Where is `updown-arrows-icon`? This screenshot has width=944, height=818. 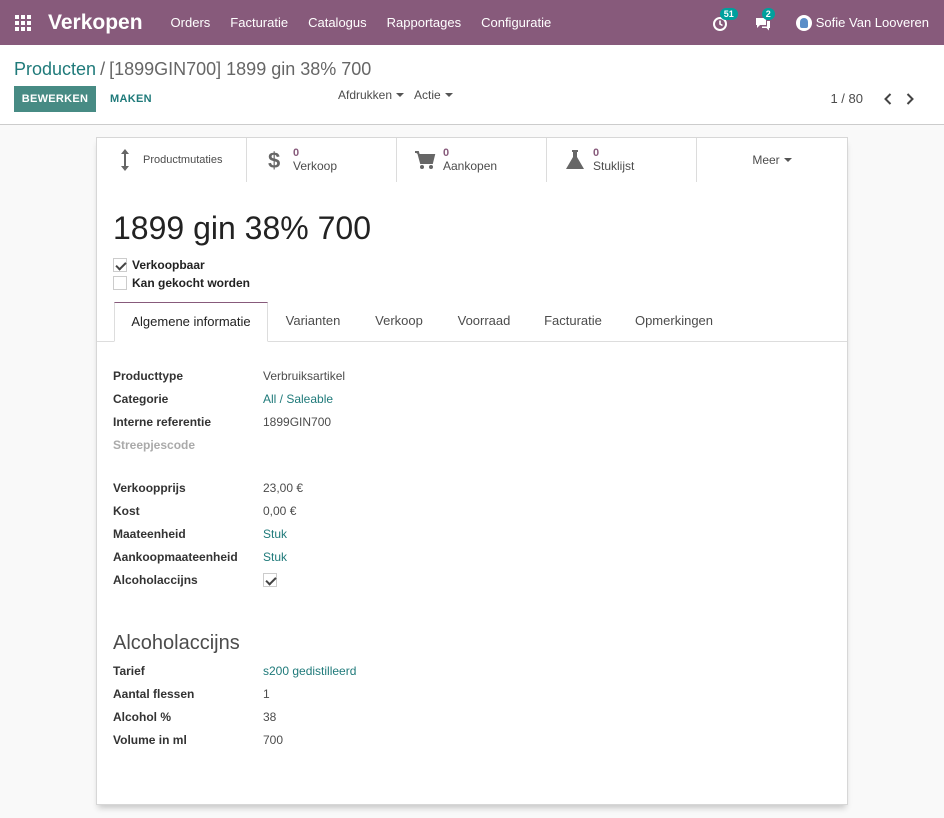
updown-arrows-icon is located at coordinates (125, 160).